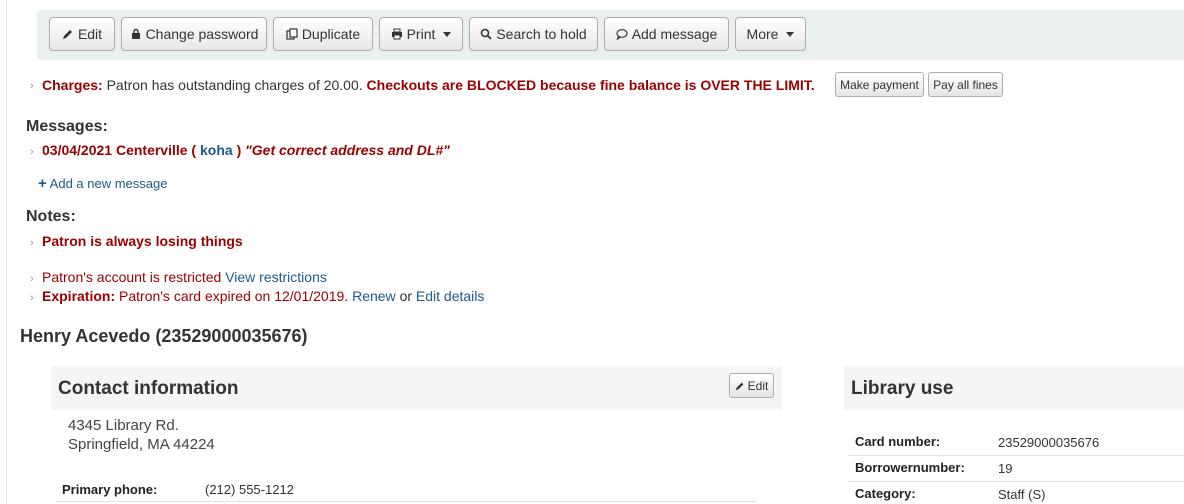  I want to click on card-number-value: 23529000035676, so click(1049, 442).